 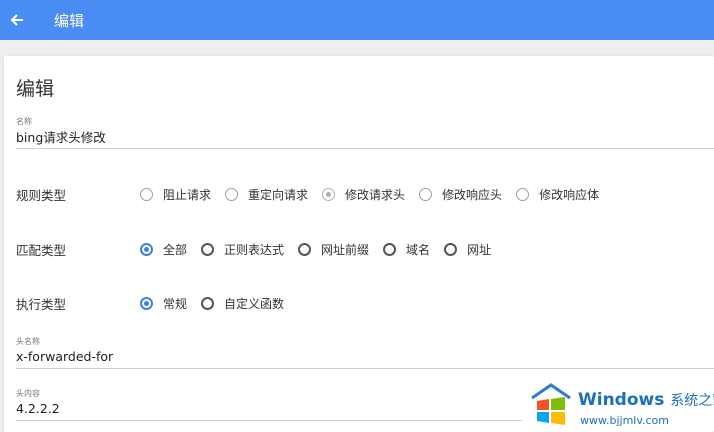 What do you see at coordinates (242, 249) in the screenshot?
I see `match-type-option-regex: 正则表达式` at bounding box center [242, 249].